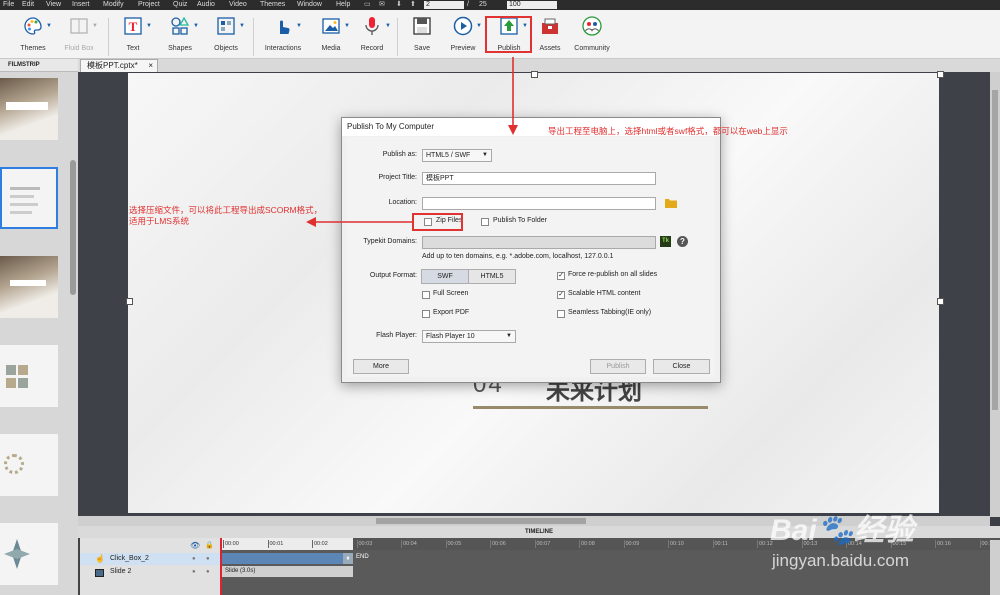 Image resolution: width=1000 pixels, height=595 pixels. Describe the element at coordinates (39, 333) in the screenshot. I see `filmstrip` at that location.